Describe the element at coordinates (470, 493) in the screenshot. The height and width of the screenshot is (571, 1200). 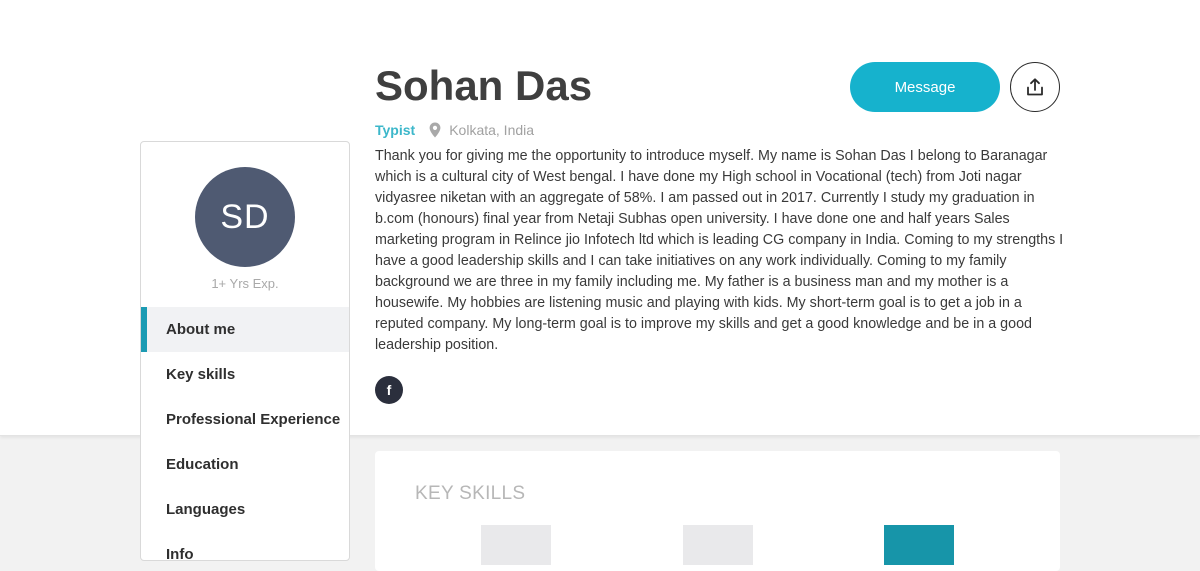
I see `key-skills-title: KEY SKILLS` at that location.